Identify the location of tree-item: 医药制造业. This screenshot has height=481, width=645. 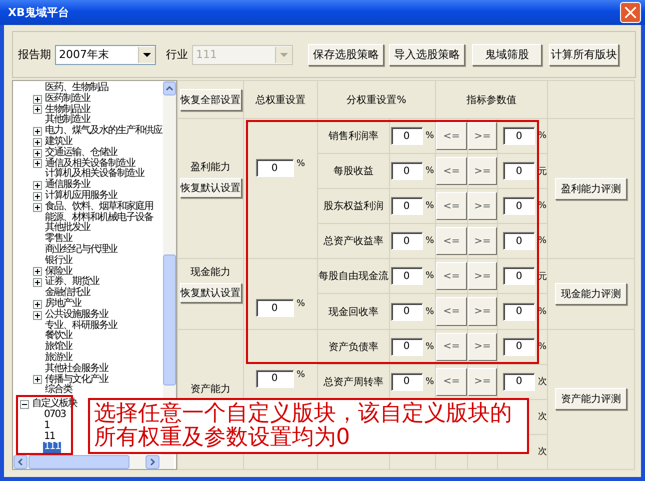
(67, 99).